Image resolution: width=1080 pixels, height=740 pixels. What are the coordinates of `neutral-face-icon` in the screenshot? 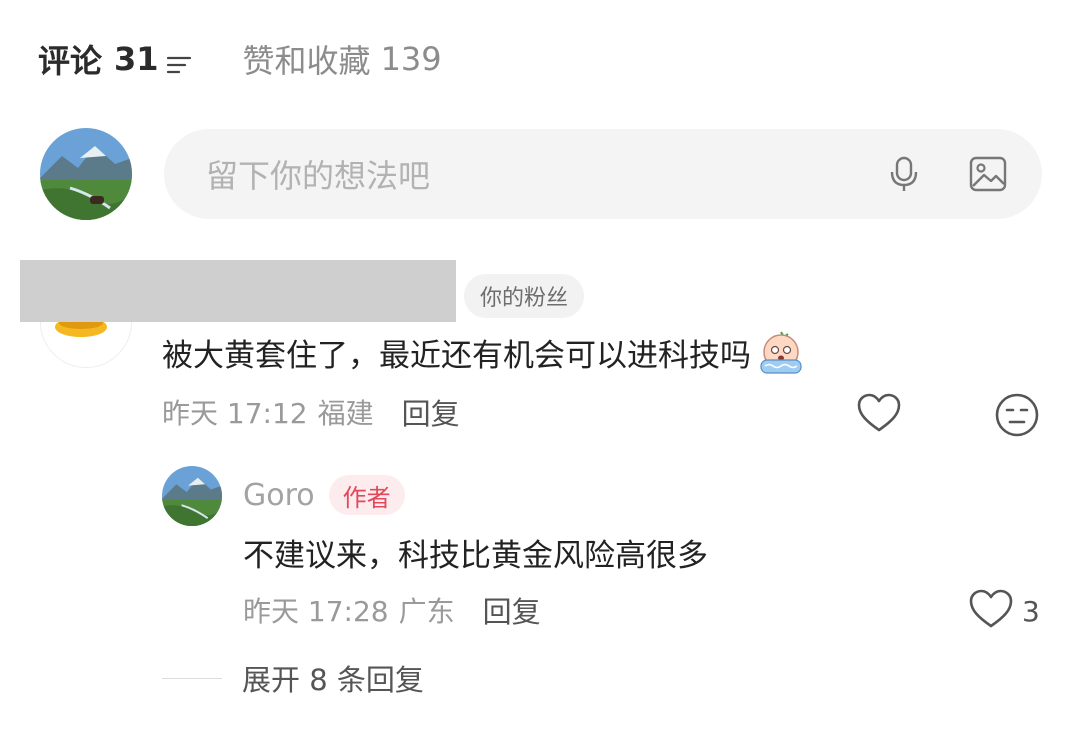 It's located at (1017, 415).